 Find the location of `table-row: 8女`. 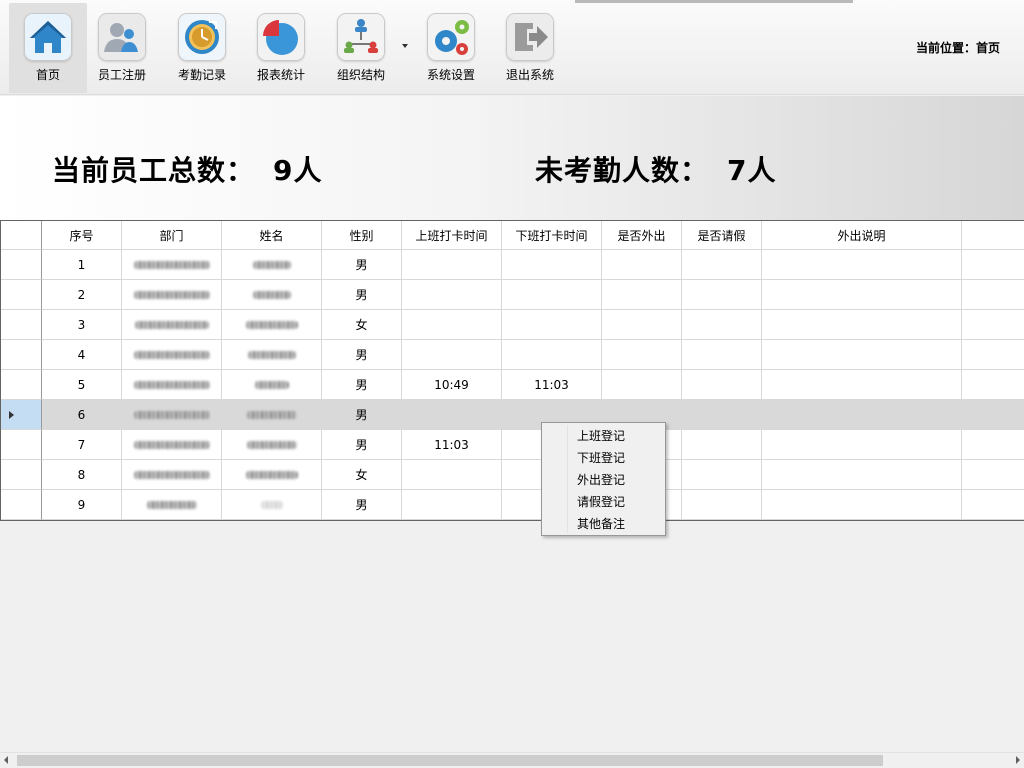

table-row: 8女 is located at coordinates (512, 475).